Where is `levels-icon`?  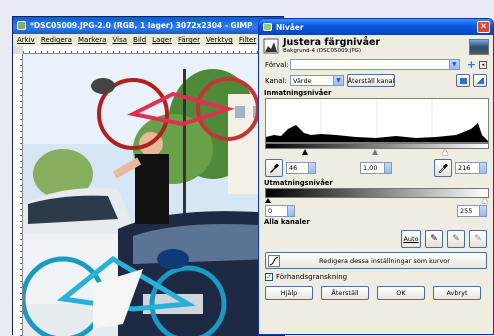
levels-icon is located at coordinates (271, 46).